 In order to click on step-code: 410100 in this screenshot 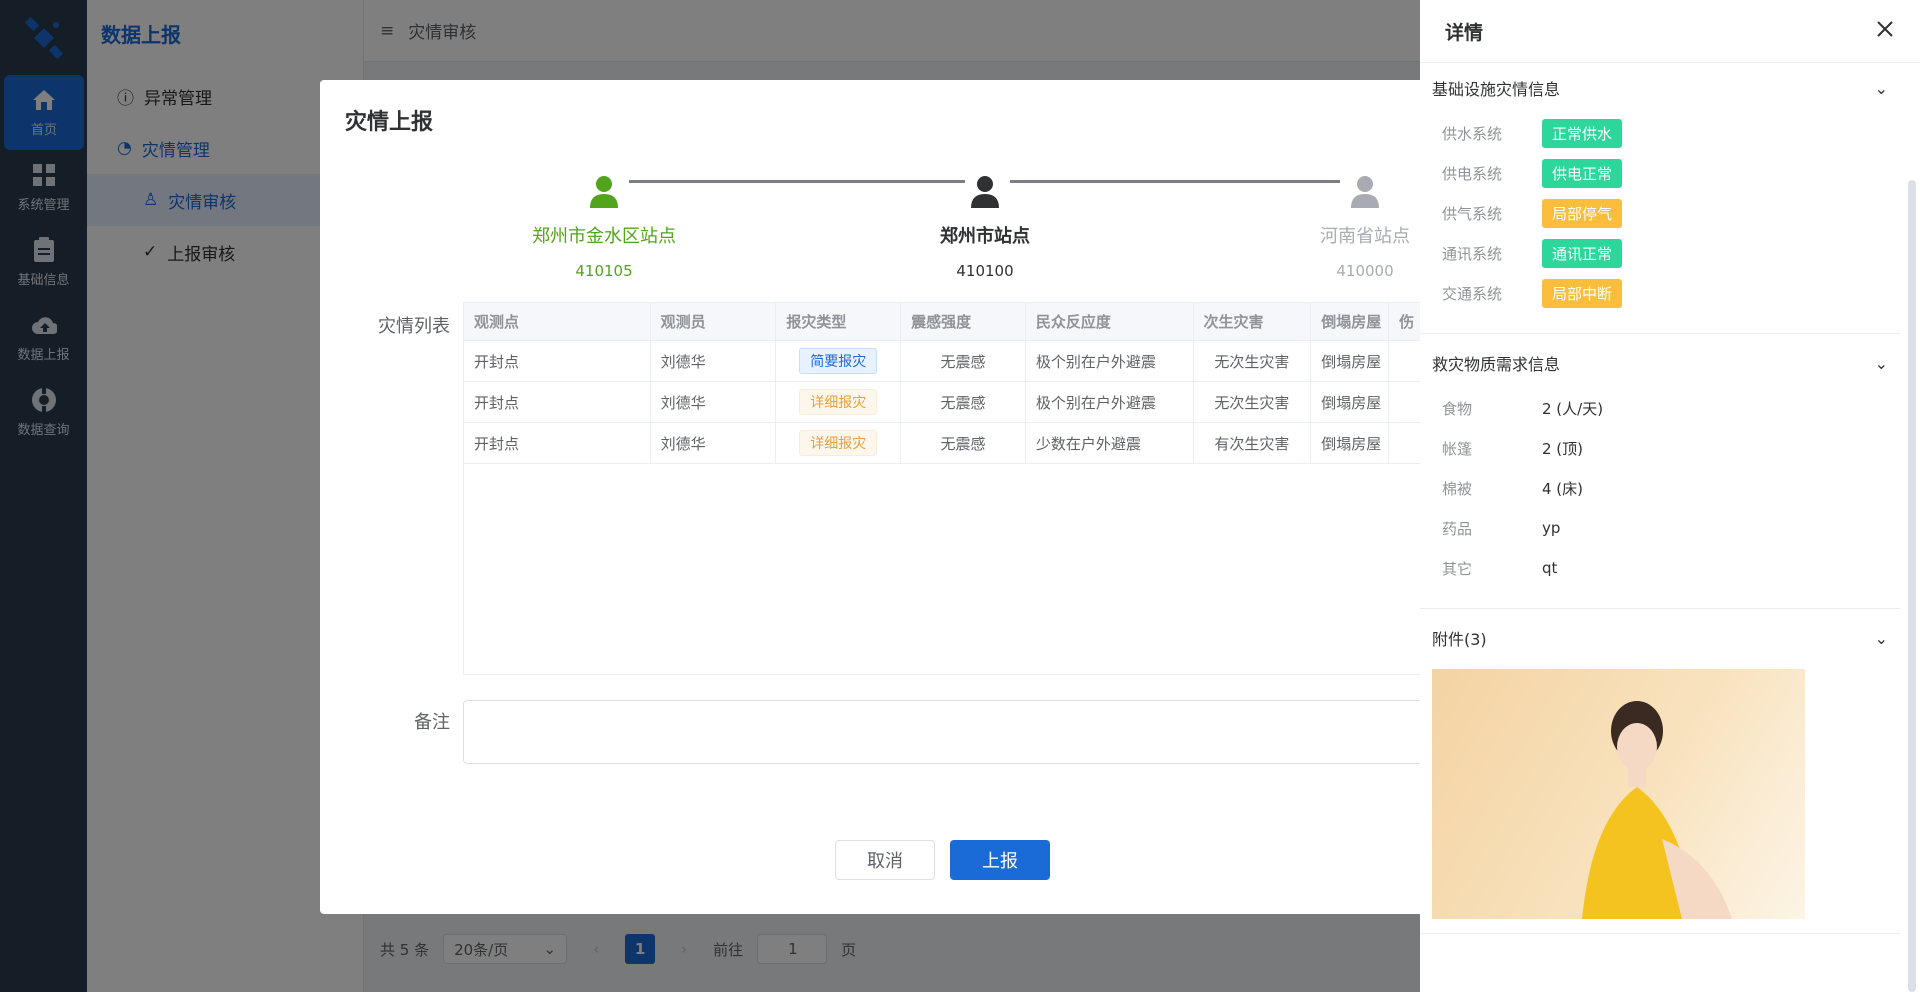, I will do `click(985, 271)`.